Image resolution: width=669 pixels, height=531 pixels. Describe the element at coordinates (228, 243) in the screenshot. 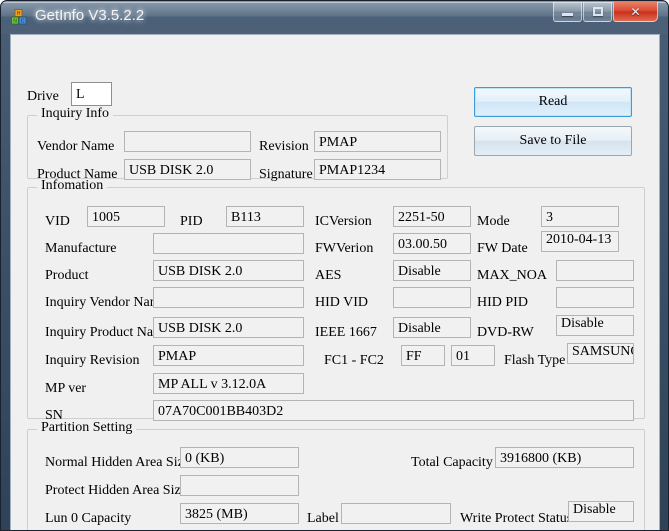

I see `manufacture-field` at that location.